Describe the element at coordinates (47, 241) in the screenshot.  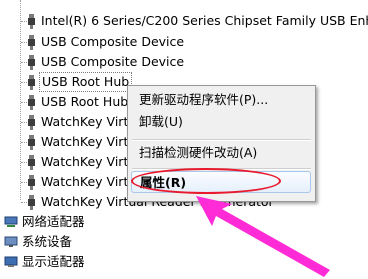
I see `tree-category-label: 系统设备` at that location.